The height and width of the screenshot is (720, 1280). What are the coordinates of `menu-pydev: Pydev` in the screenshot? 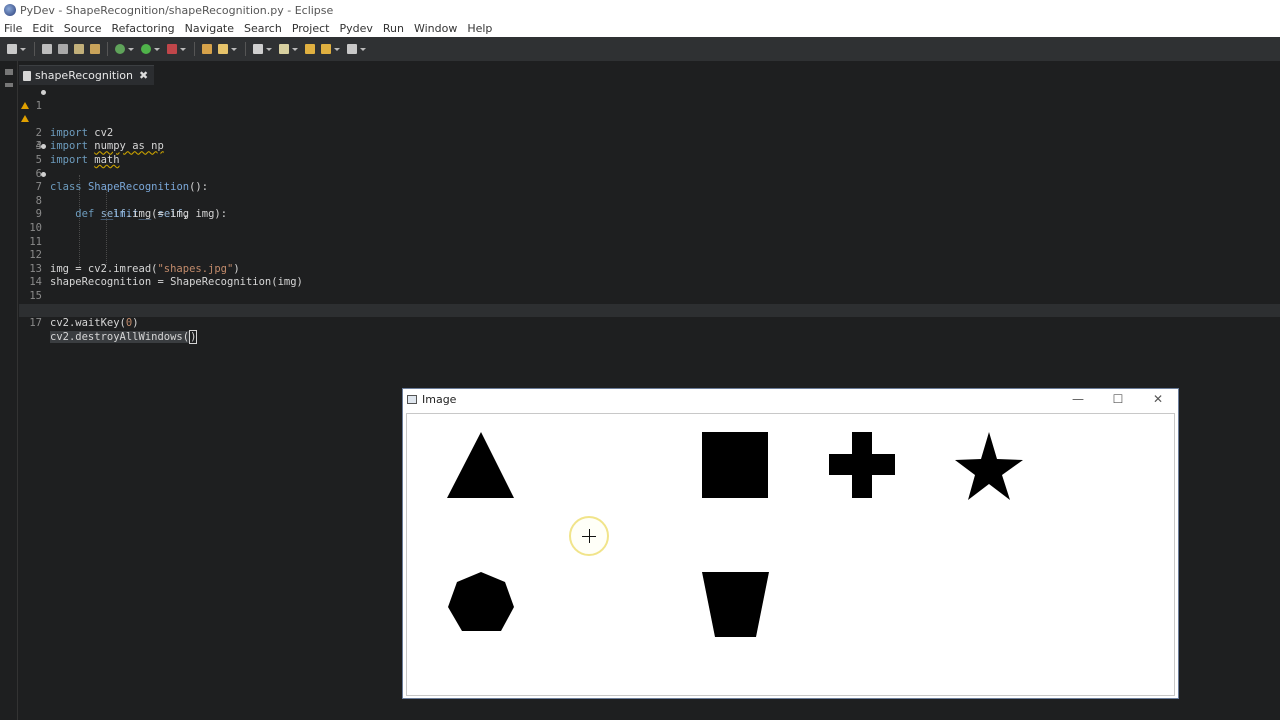 It's located at (355, 28).